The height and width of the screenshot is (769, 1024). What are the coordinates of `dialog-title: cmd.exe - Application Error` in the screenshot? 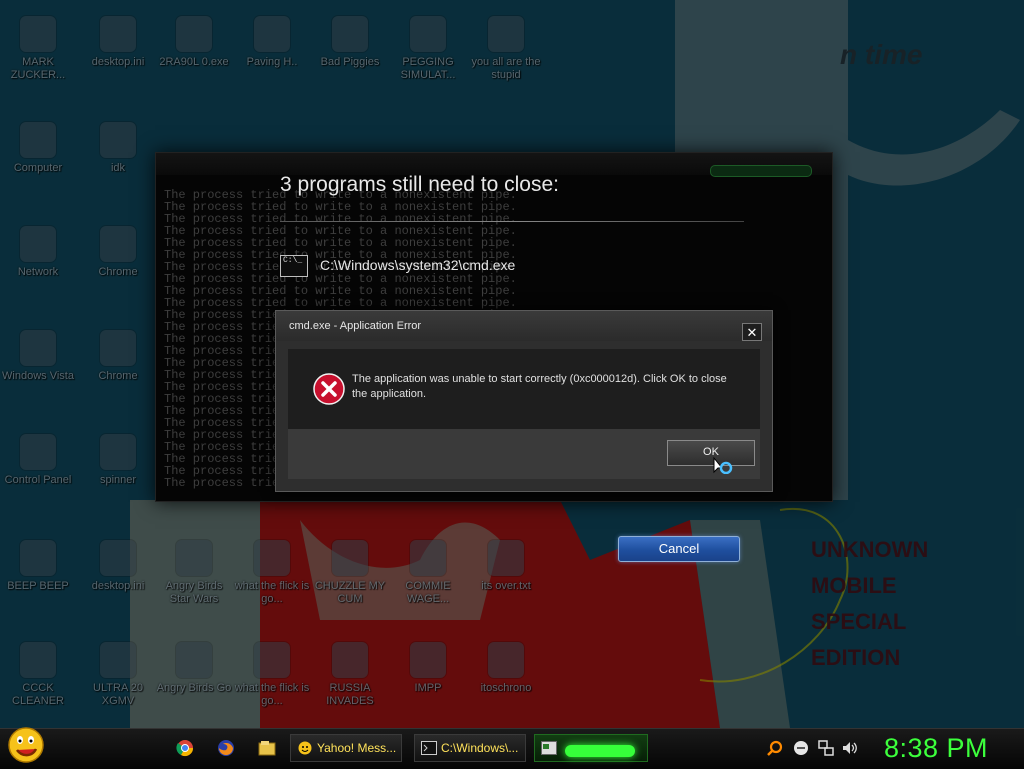 It's located at (355, 326).